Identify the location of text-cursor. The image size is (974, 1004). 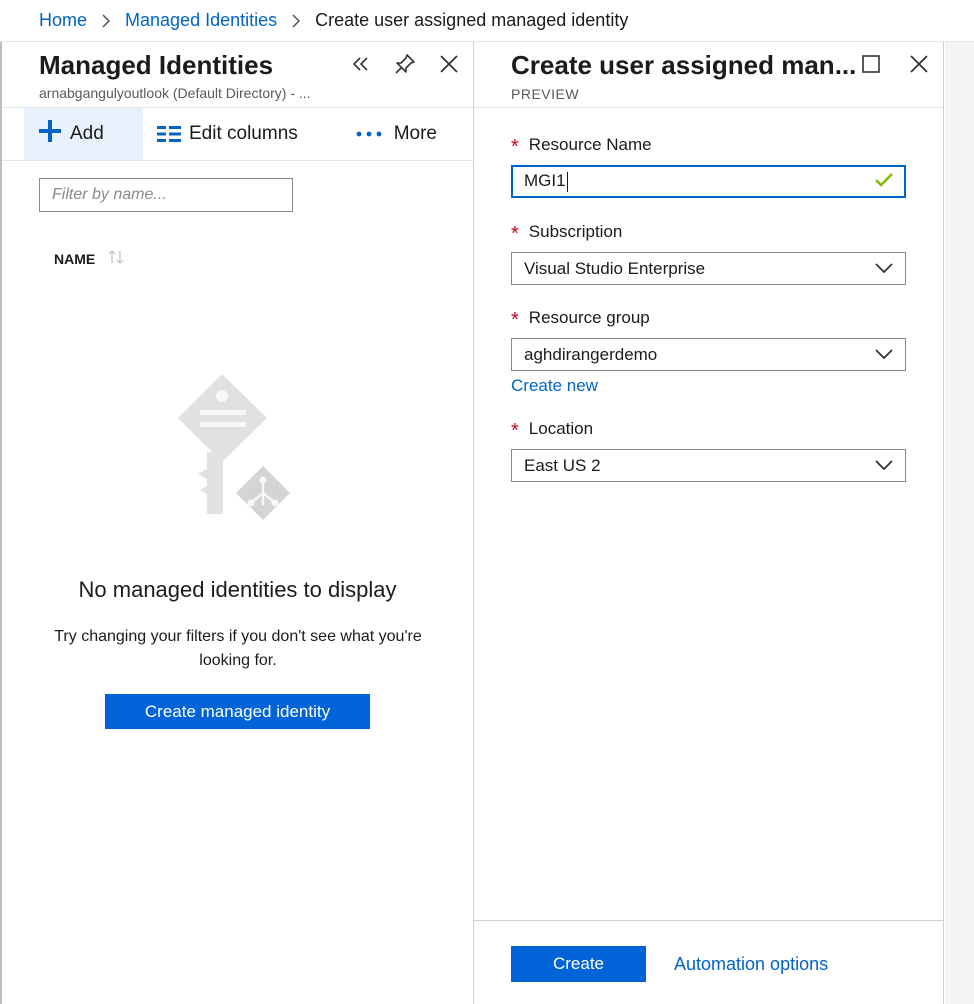
(567, 181).